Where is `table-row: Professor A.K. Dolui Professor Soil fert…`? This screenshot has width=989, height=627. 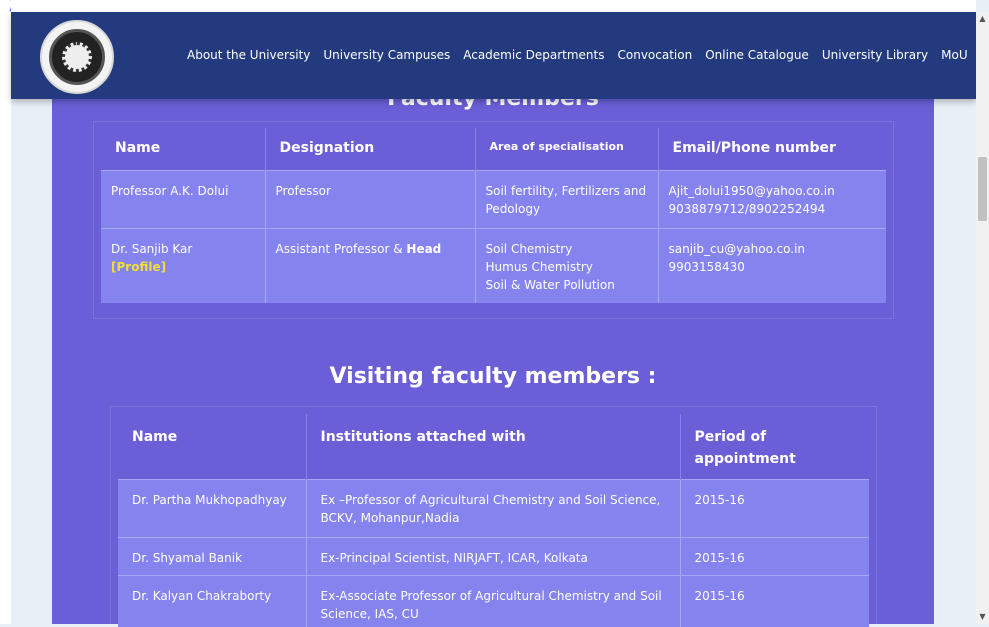 table-row: Professor A.K. Dolui Professor Soil fert… is located at coordinates (493, 198).